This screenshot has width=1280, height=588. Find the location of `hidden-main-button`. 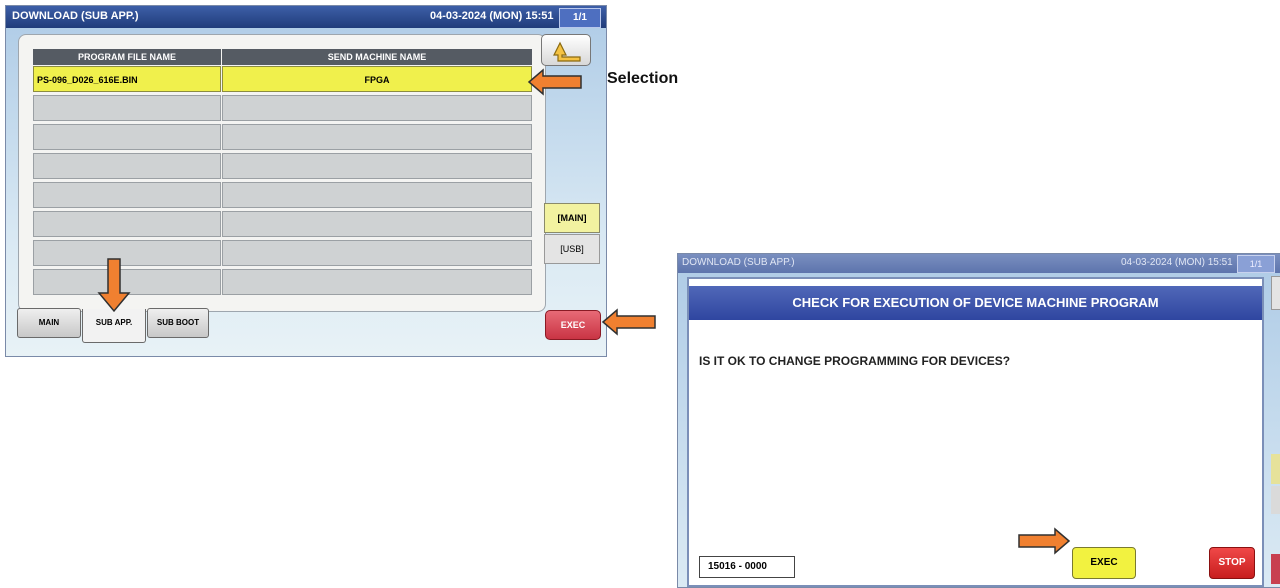

hidden-main-button is located at coordinates (1275, 469).